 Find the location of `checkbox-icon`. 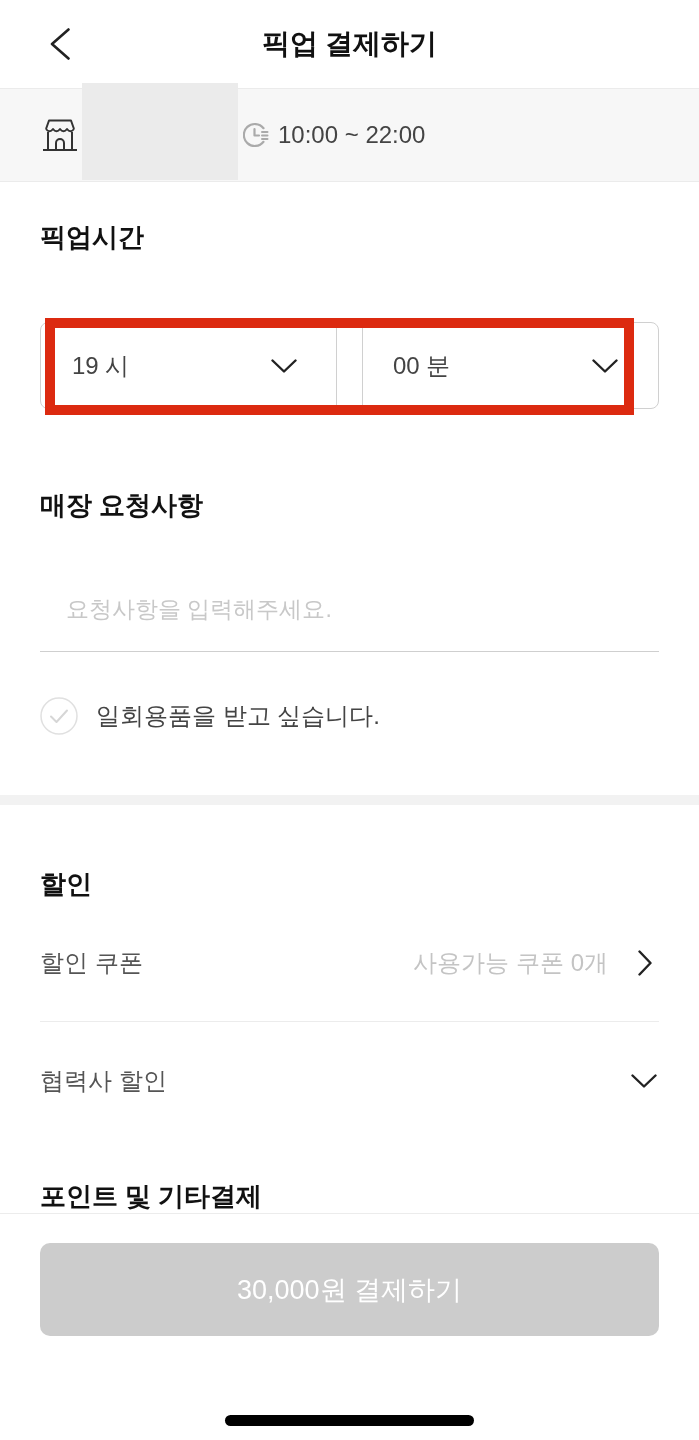

checkbox-icon is located at coordinates (59, 716).